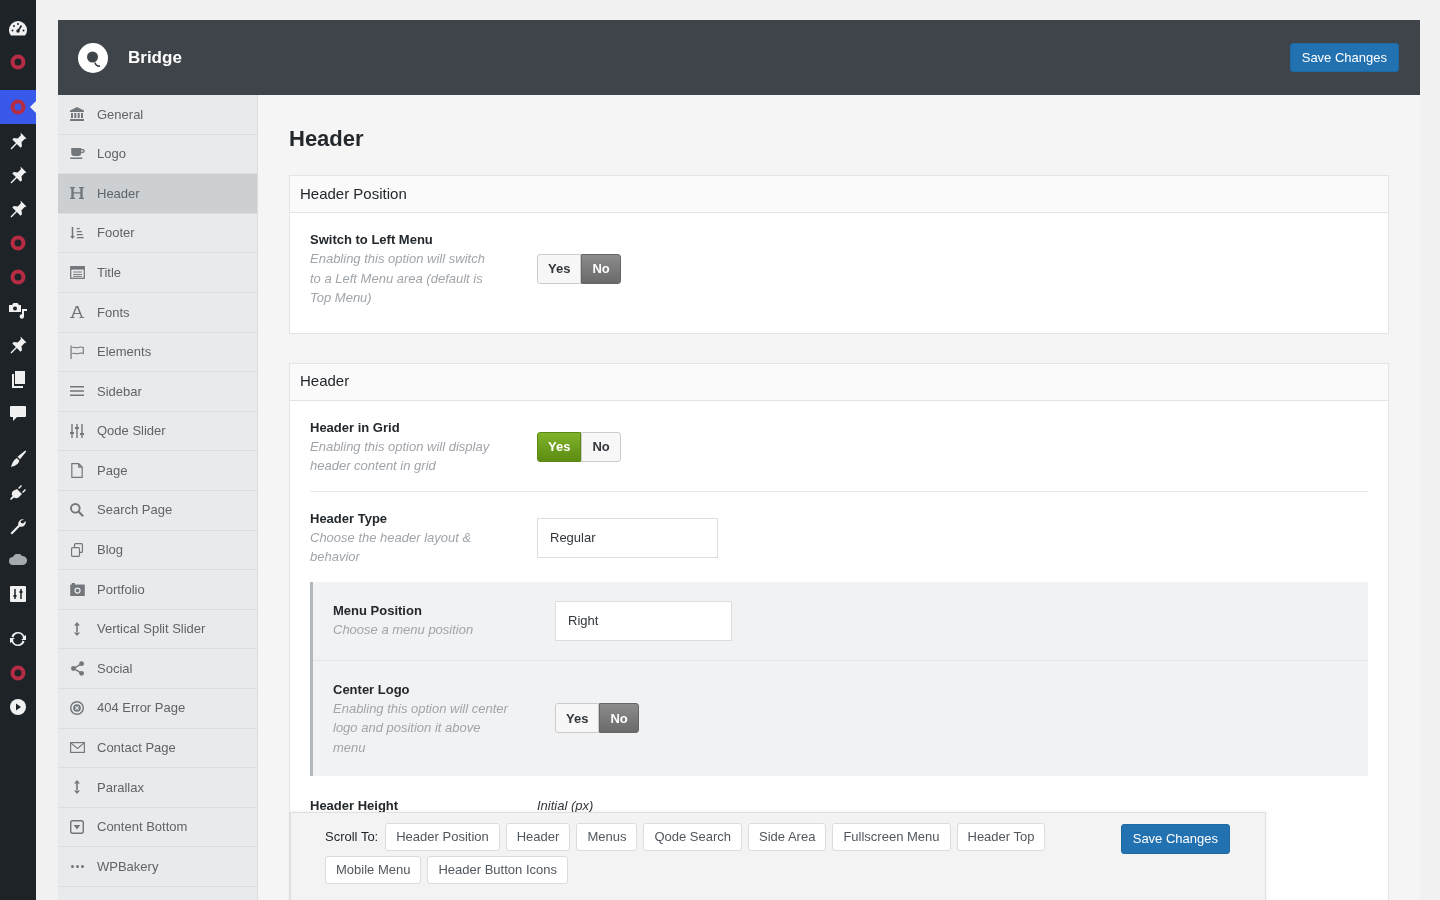 This screenshot has height=900, width=1440. What do you see at coordinates (839, 194) in the screenshot?
I see `panel-header: Header Position` at bounding box center [839, 194].